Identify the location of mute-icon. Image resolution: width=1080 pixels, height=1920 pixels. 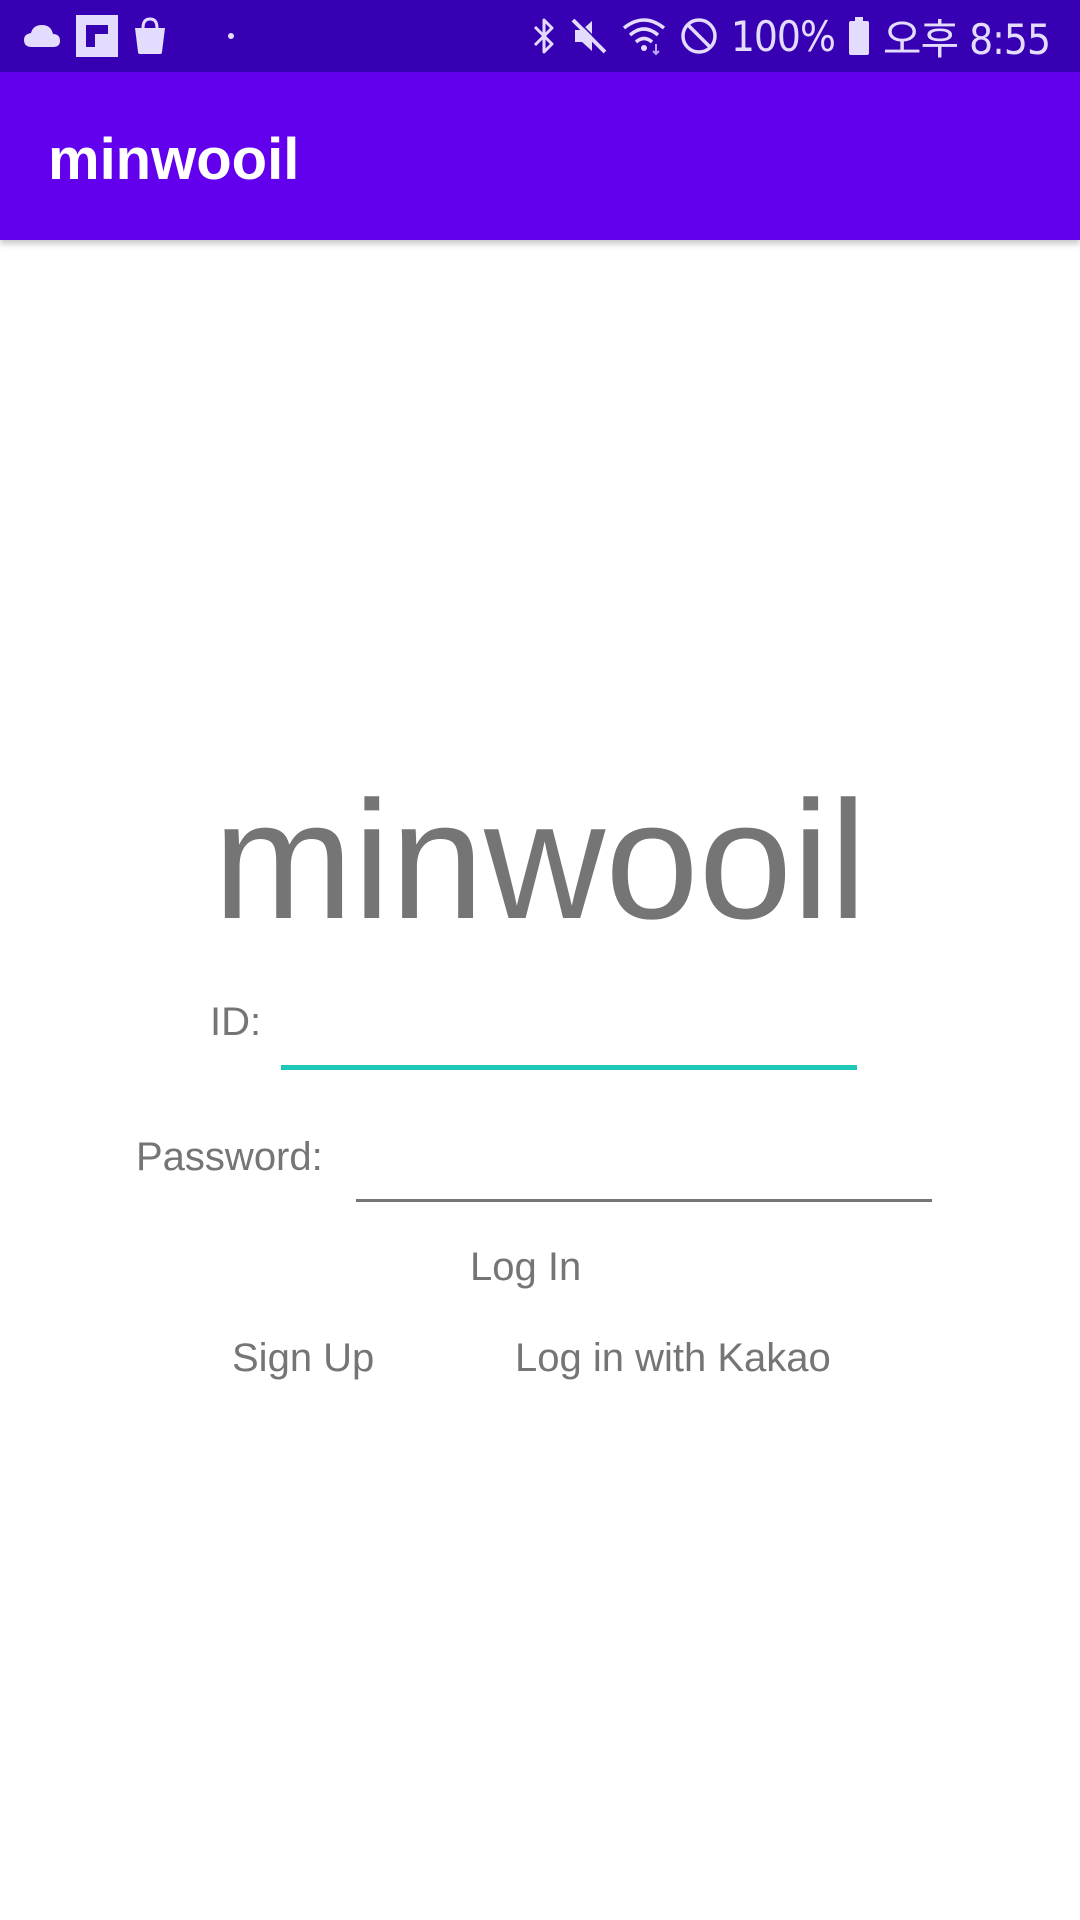
(589, 36).